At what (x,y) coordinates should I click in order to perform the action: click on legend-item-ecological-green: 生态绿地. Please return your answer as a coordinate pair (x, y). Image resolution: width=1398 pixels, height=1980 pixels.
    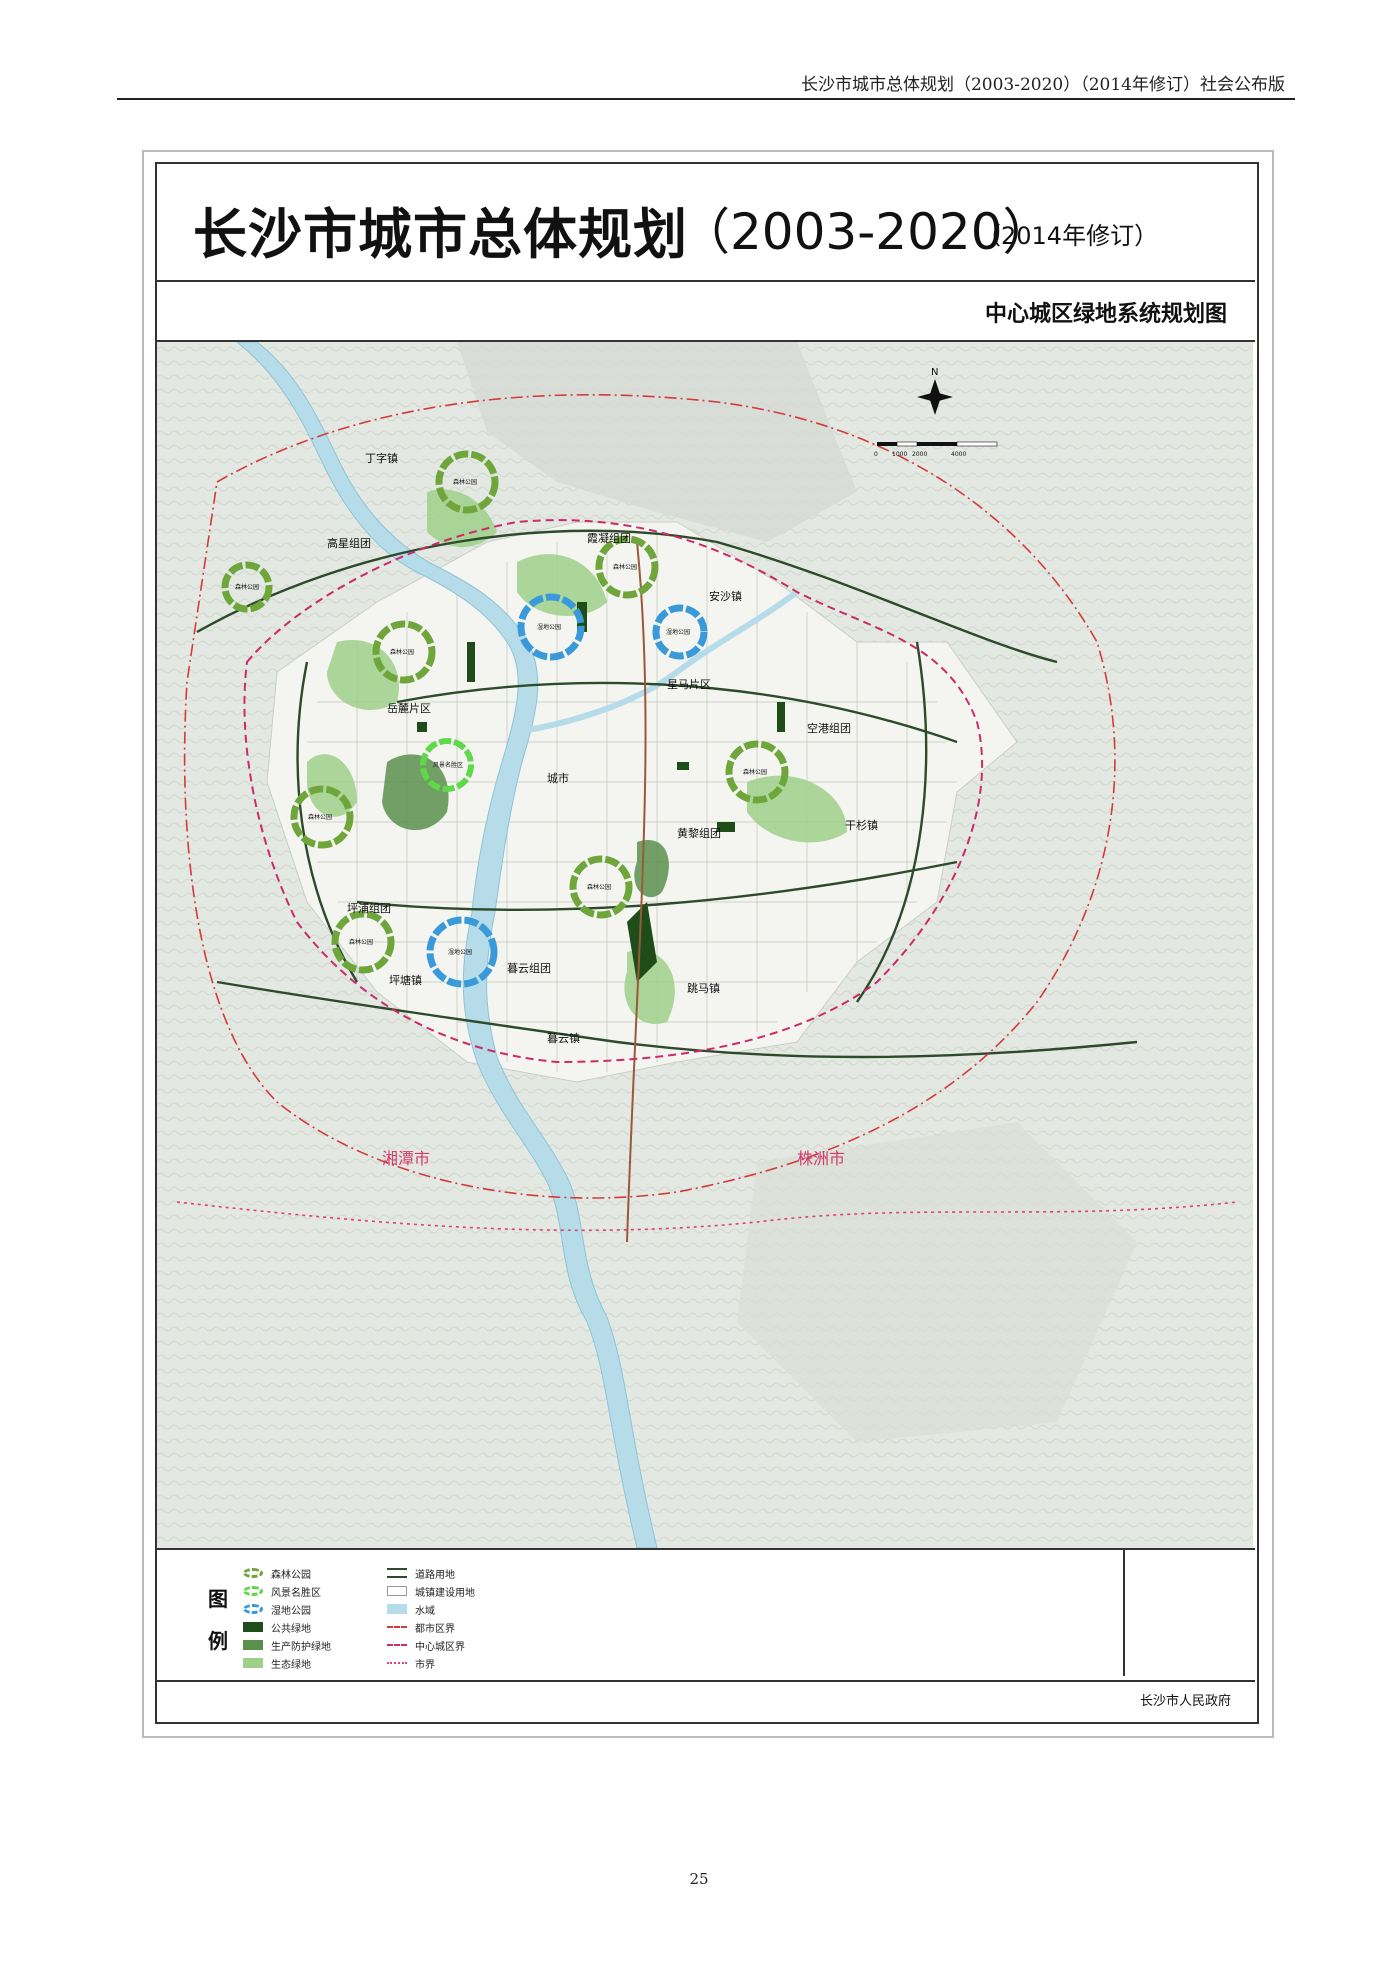
    Looking at the image, I should click on (287, 1663).